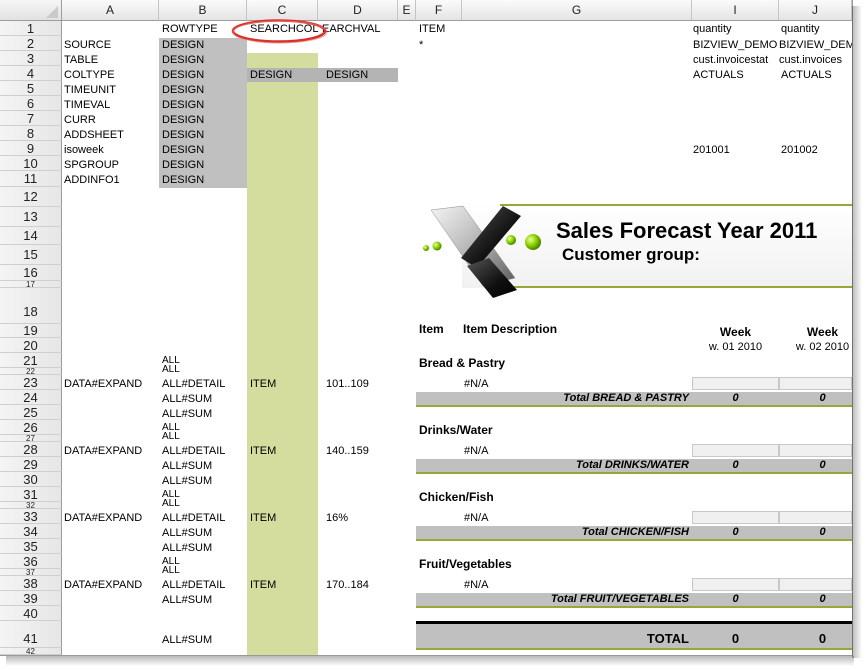  Describe the element at coordinates (31, 118) in the screenshot. I see `row-header: 7` at that location.